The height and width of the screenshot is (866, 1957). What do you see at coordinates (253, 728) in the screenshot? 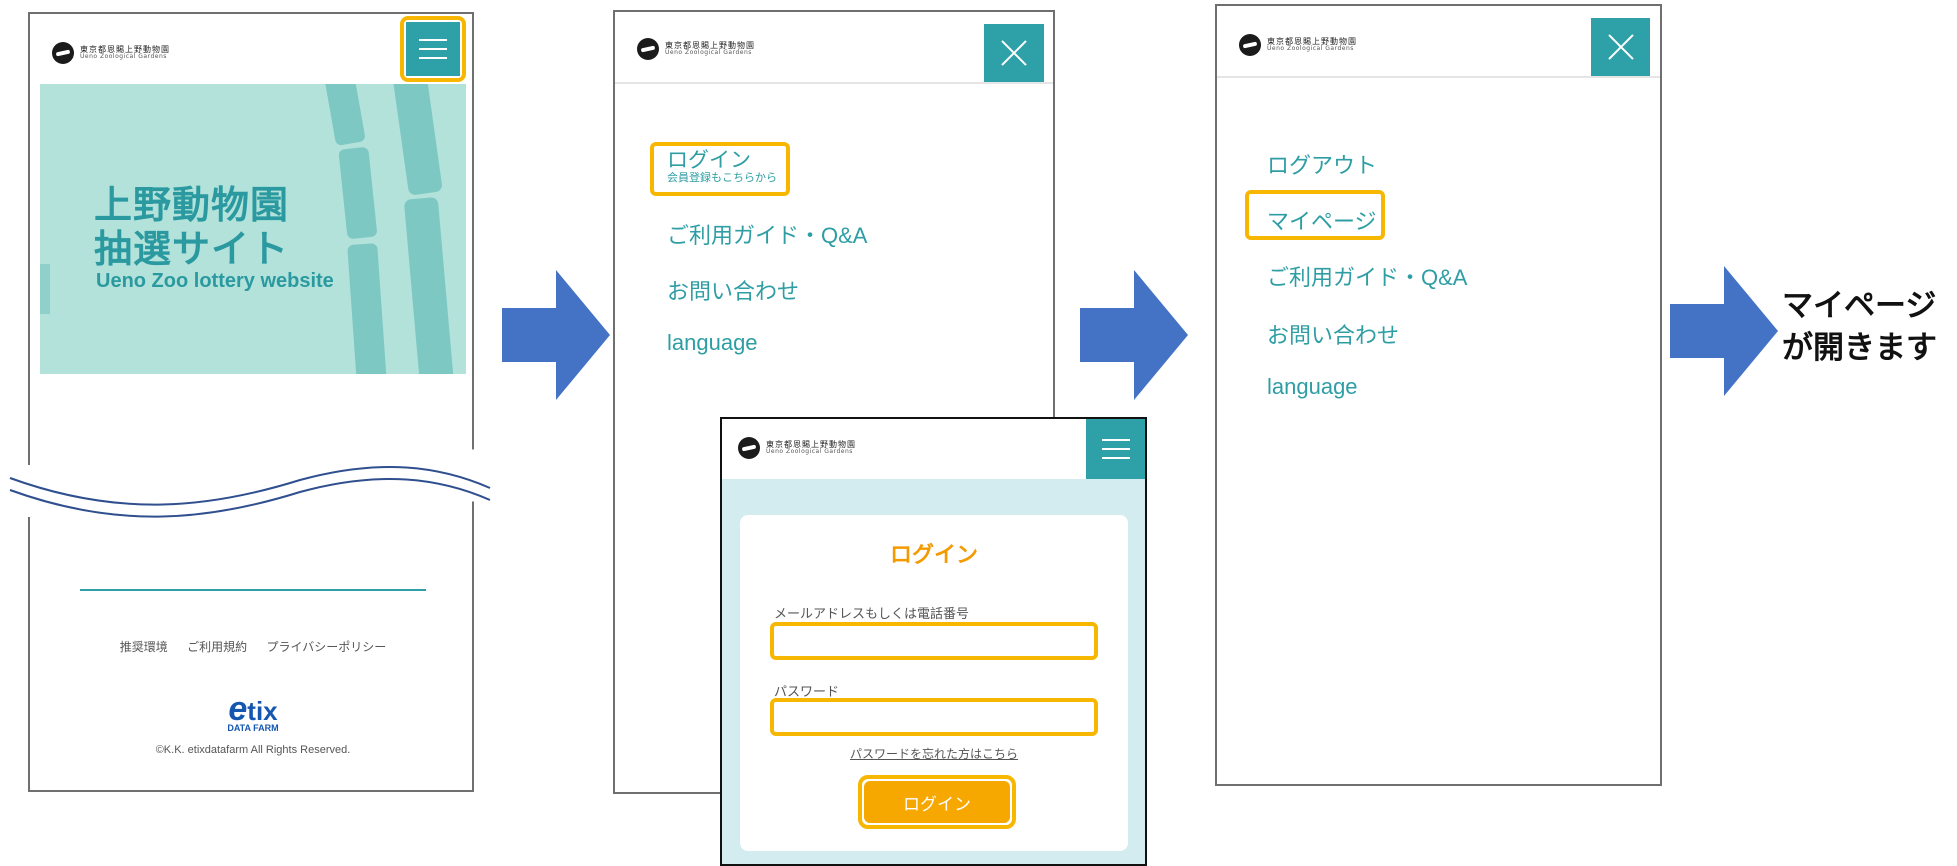
I see `etix-logo-sub: DATA FARM` at bounding box center [253, 728].